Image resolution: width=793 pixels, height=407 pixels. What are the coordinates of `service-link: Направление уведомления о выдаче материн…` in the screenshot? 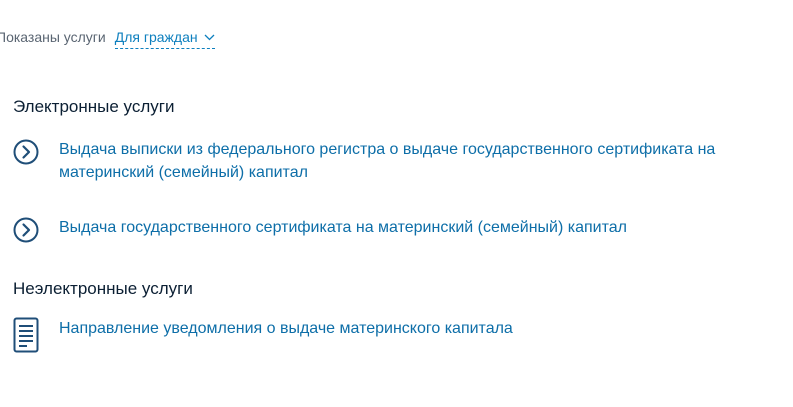 It's located at (419, 328).